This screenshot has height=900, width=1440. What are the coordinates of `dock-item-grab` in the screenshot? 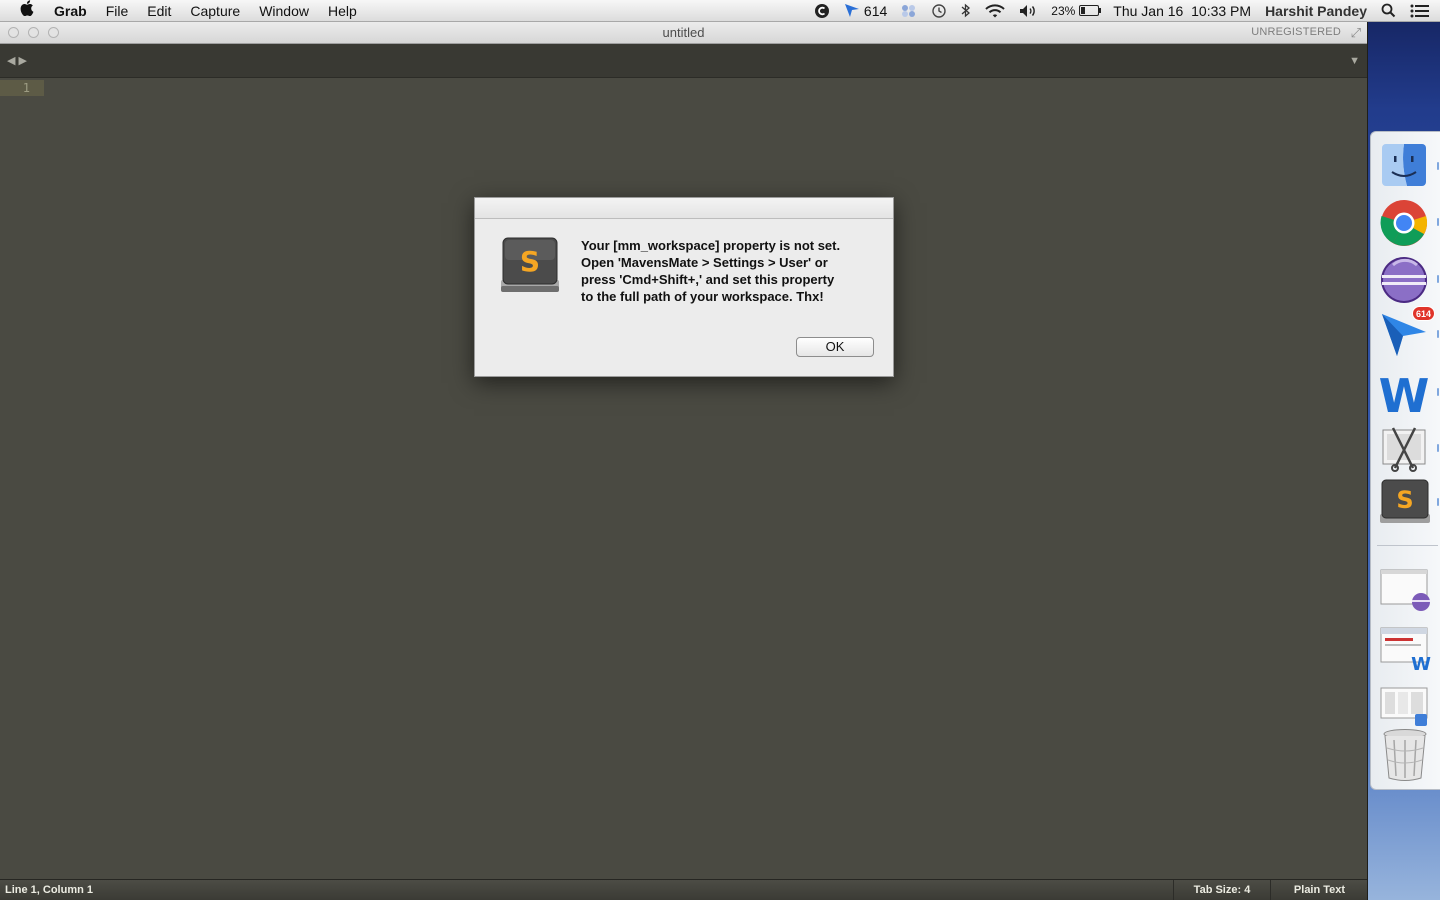 It's located at (1409, 448).